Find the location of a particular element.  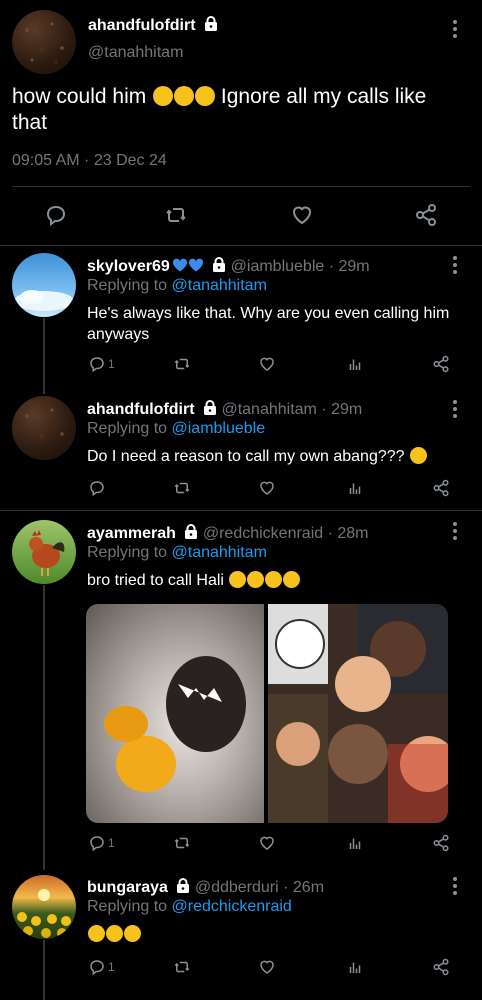

handle: @iamblueble is located at coordinates (278, 266).